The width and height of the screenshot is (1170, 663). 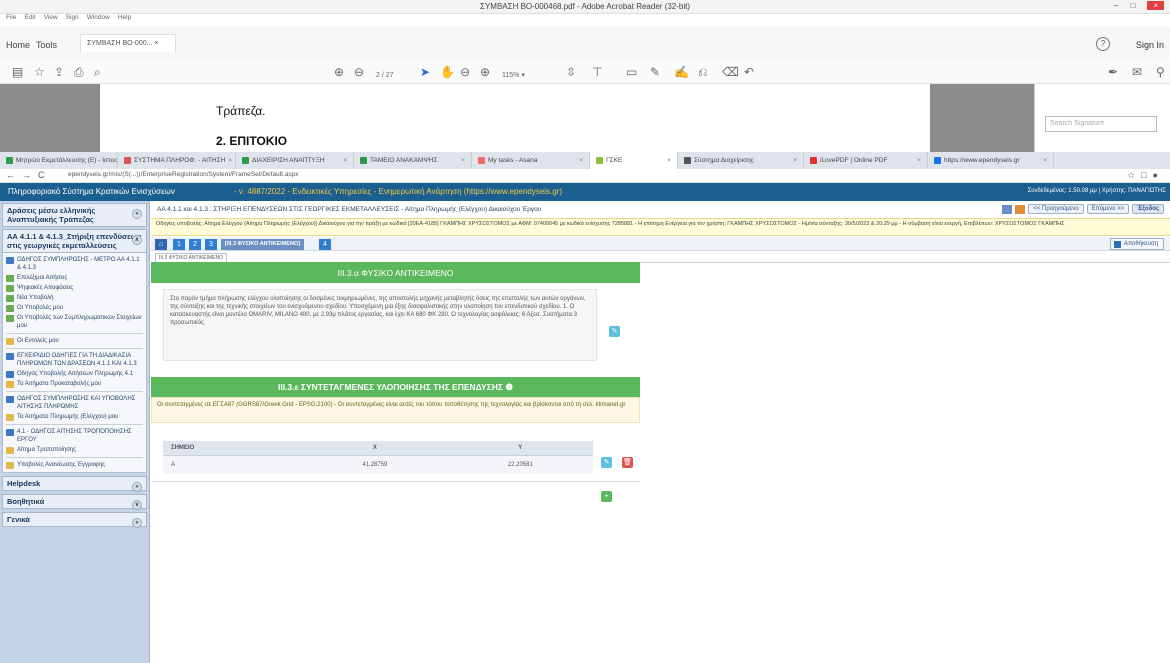 I want to click on print-icon: ⎙, so click(x=79, y=72).